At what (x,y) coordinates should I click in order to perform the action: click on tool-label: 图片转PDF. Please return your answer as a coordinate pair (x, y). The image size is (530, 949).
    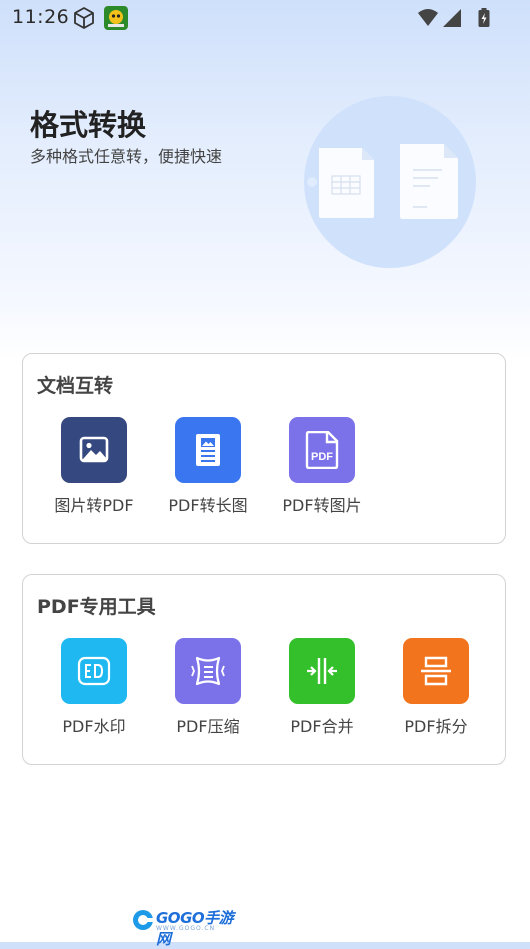
    Looking at the image, I should click on (94, 505).